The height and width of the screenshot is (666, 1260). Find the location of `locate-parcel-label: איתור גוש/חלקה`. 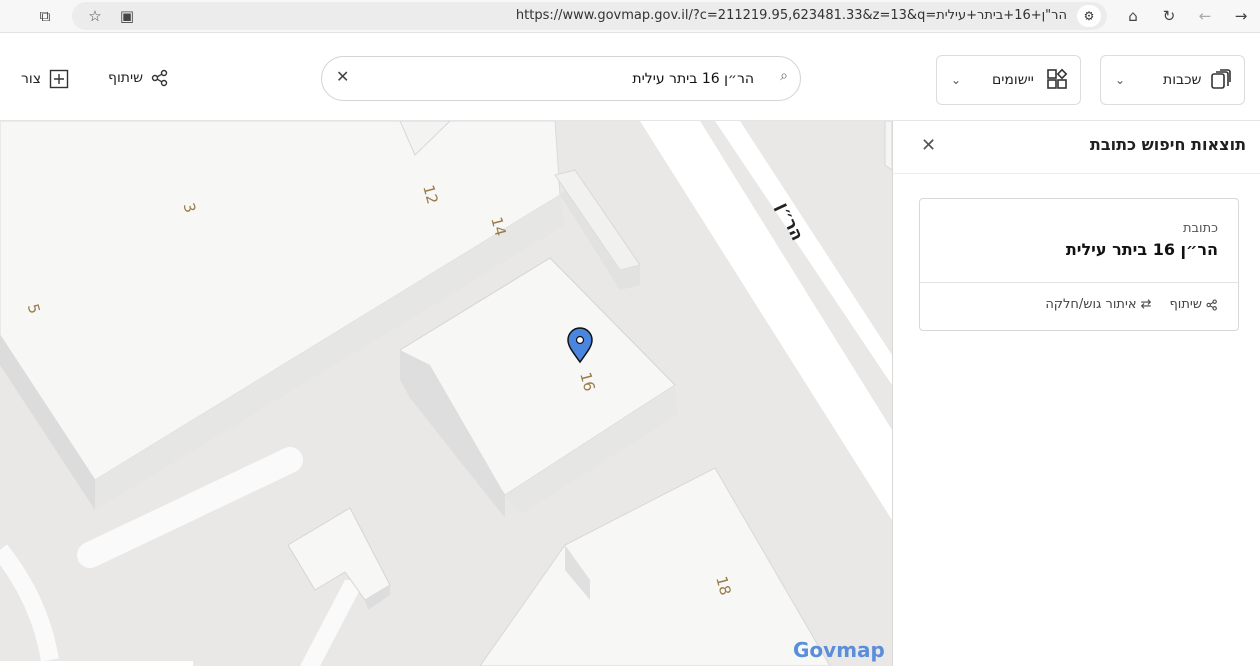

locate-parcel-label: איתור גוש/חלקה is located at coordinates (1091, 304).